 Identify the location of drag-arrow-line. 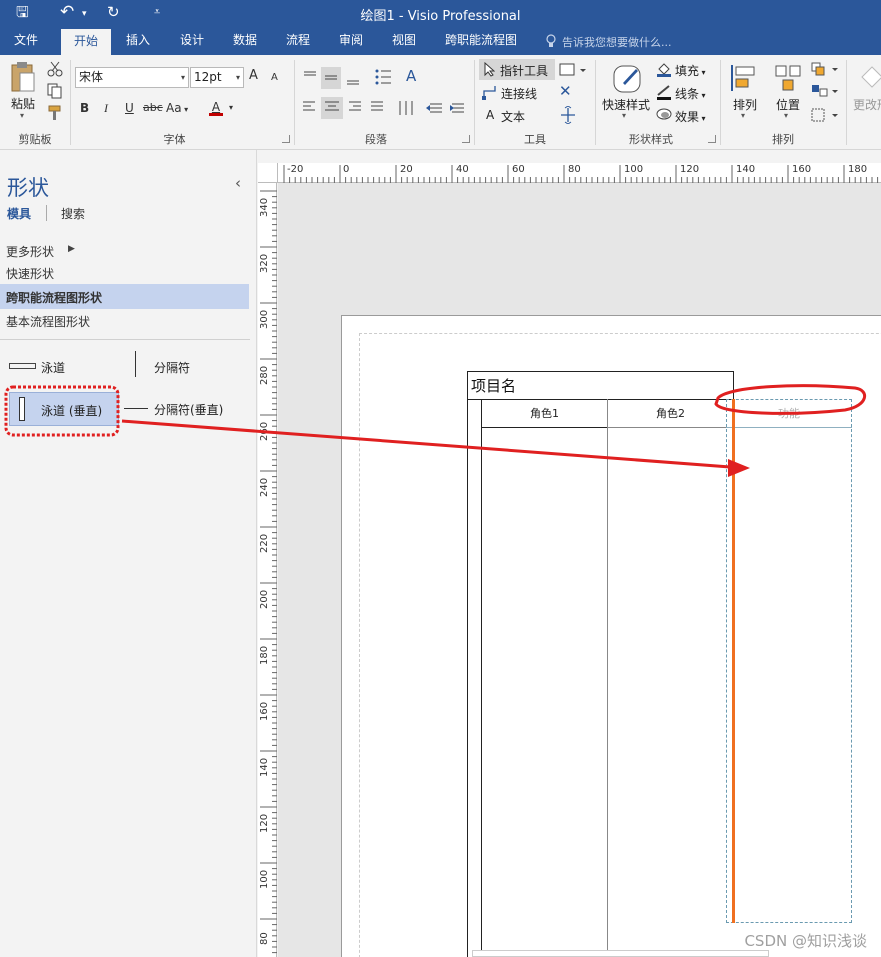
(426, 444).